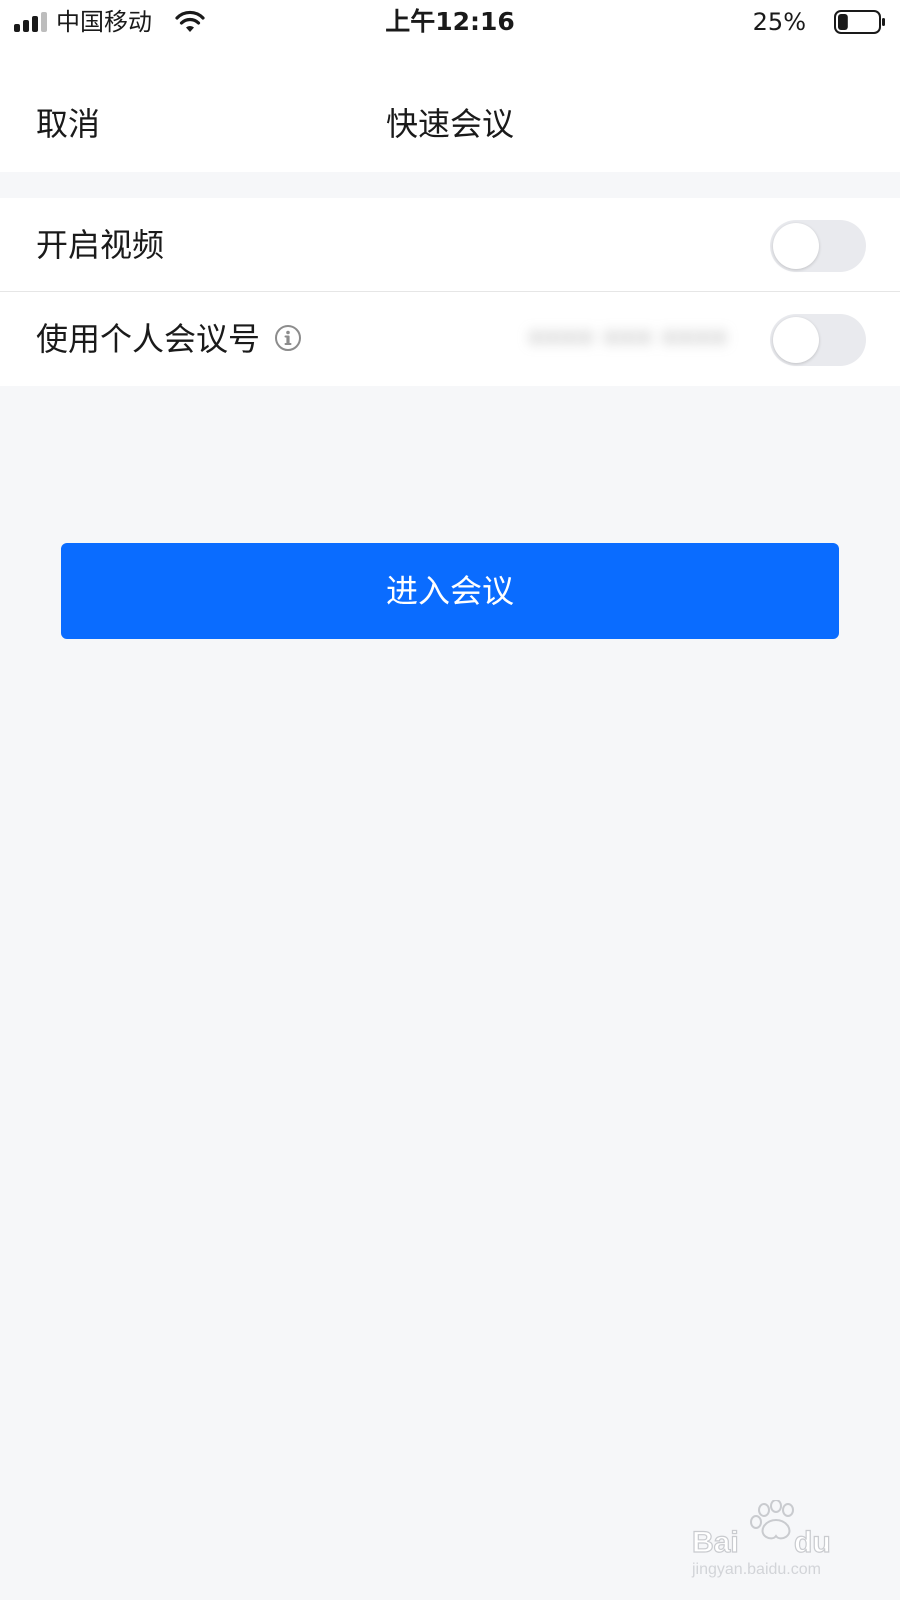 This screenshot has height=1600, width=900. What do you see at coordinates (450, 339) in the screenshot?
I see `setting-row-personal-meeting-id: 使用个人会议号 •••• ••• ••••` at bounding box center [450, 339].